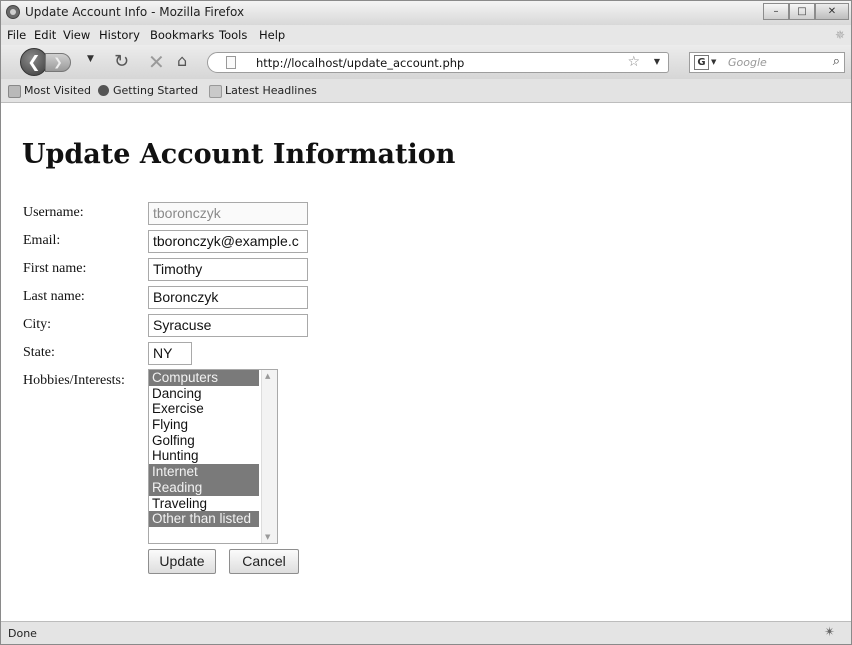  What do you see at coordinates (14, 91) in the screenshot?
I see `most-visited-icon` at bounding box center [14, 91].